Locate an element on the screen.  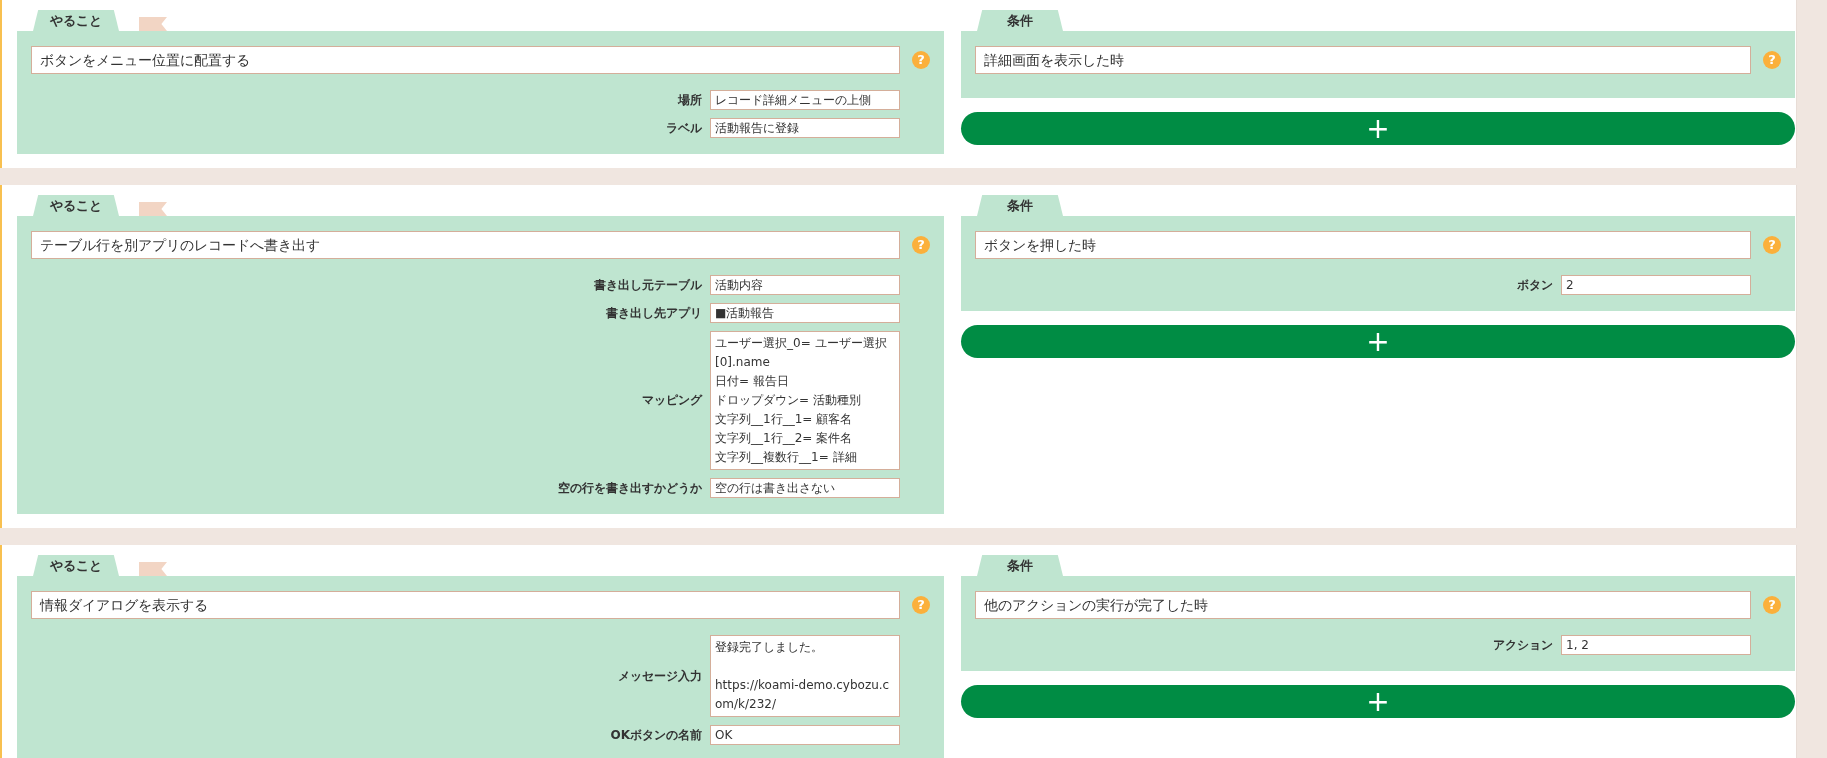
input-field: レコード詳細メニューの上側 is located at coordinates (805, 100).